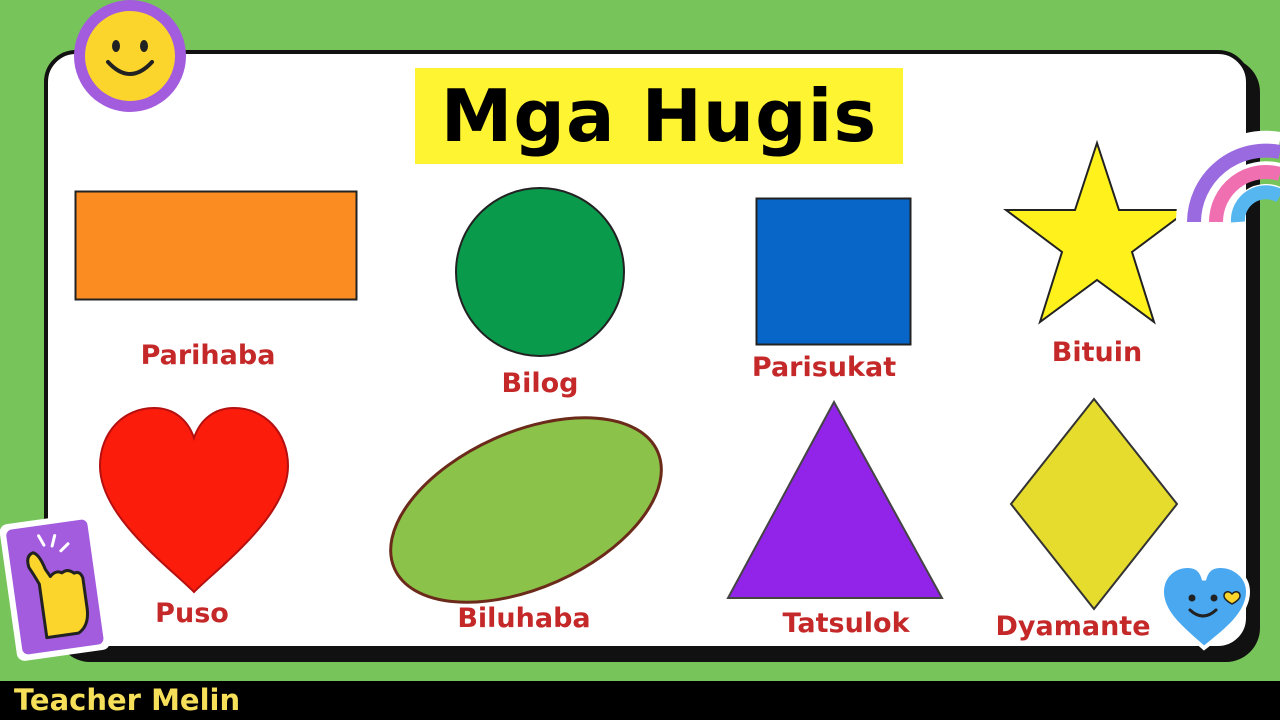 Image resolution: width=1280 pixels, height=720 pixels. I want to click on page-title: Mga Hugis, so click(659, 116).